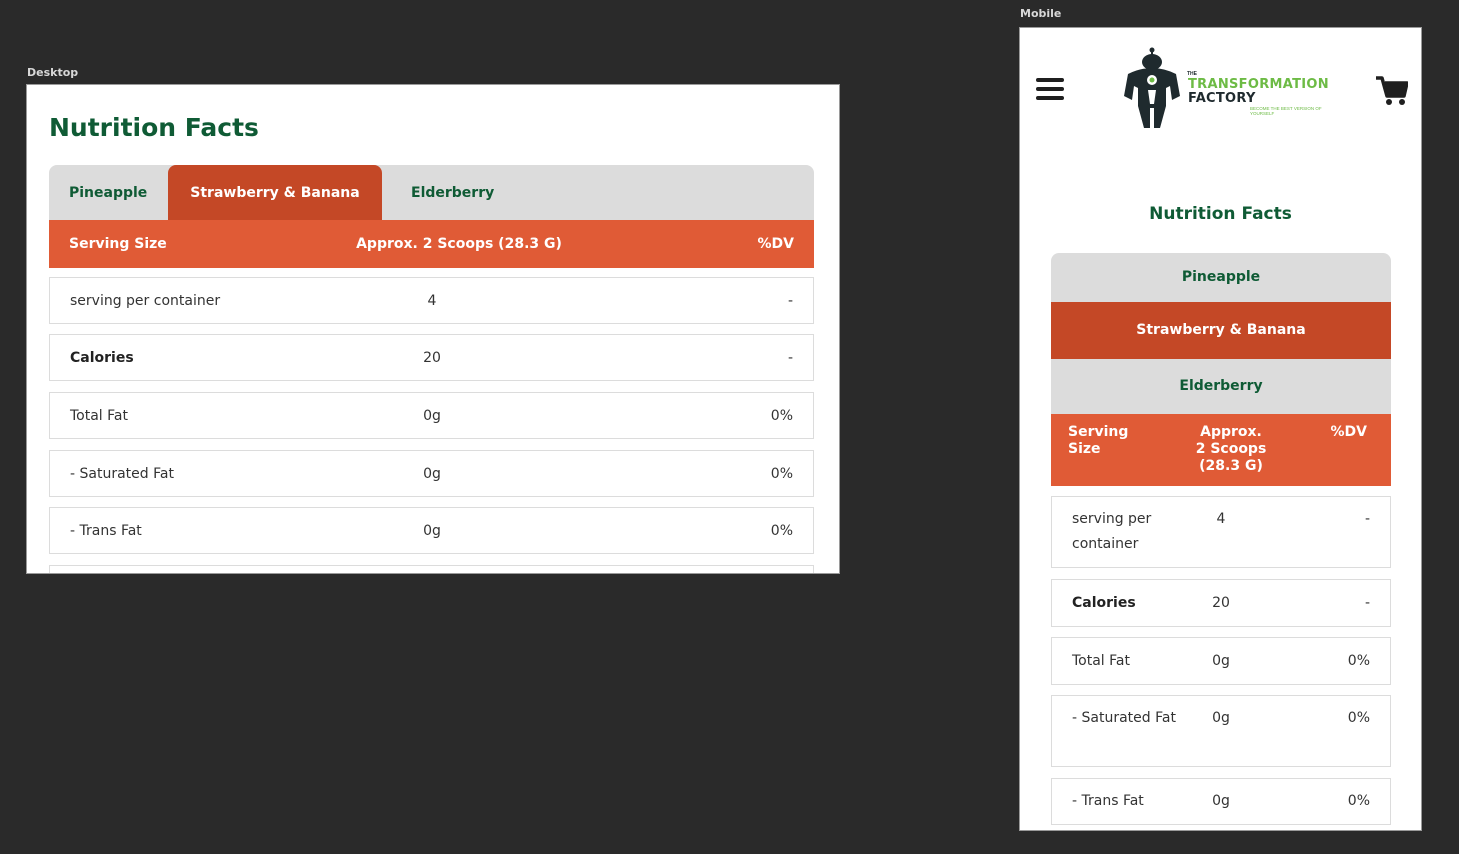 The width and height of the screenshot is (1459, 854). What do you see at coordinates (53, 72) in the screenshot?
I see `desktop-frame-label: Desktop` at bounding box center [53, 72].